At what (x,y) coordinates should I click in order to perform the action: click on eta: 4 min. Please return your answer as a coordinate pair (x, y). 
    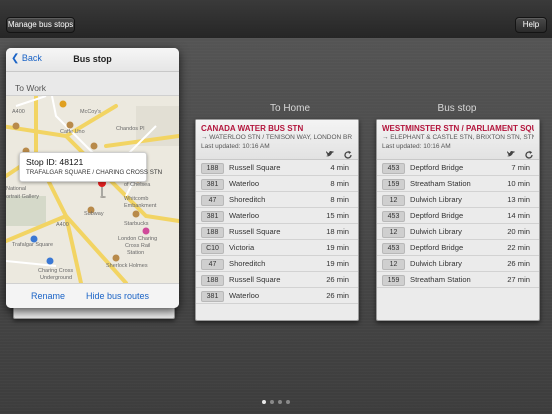
    Looking at the image, I should click on (339, 167).